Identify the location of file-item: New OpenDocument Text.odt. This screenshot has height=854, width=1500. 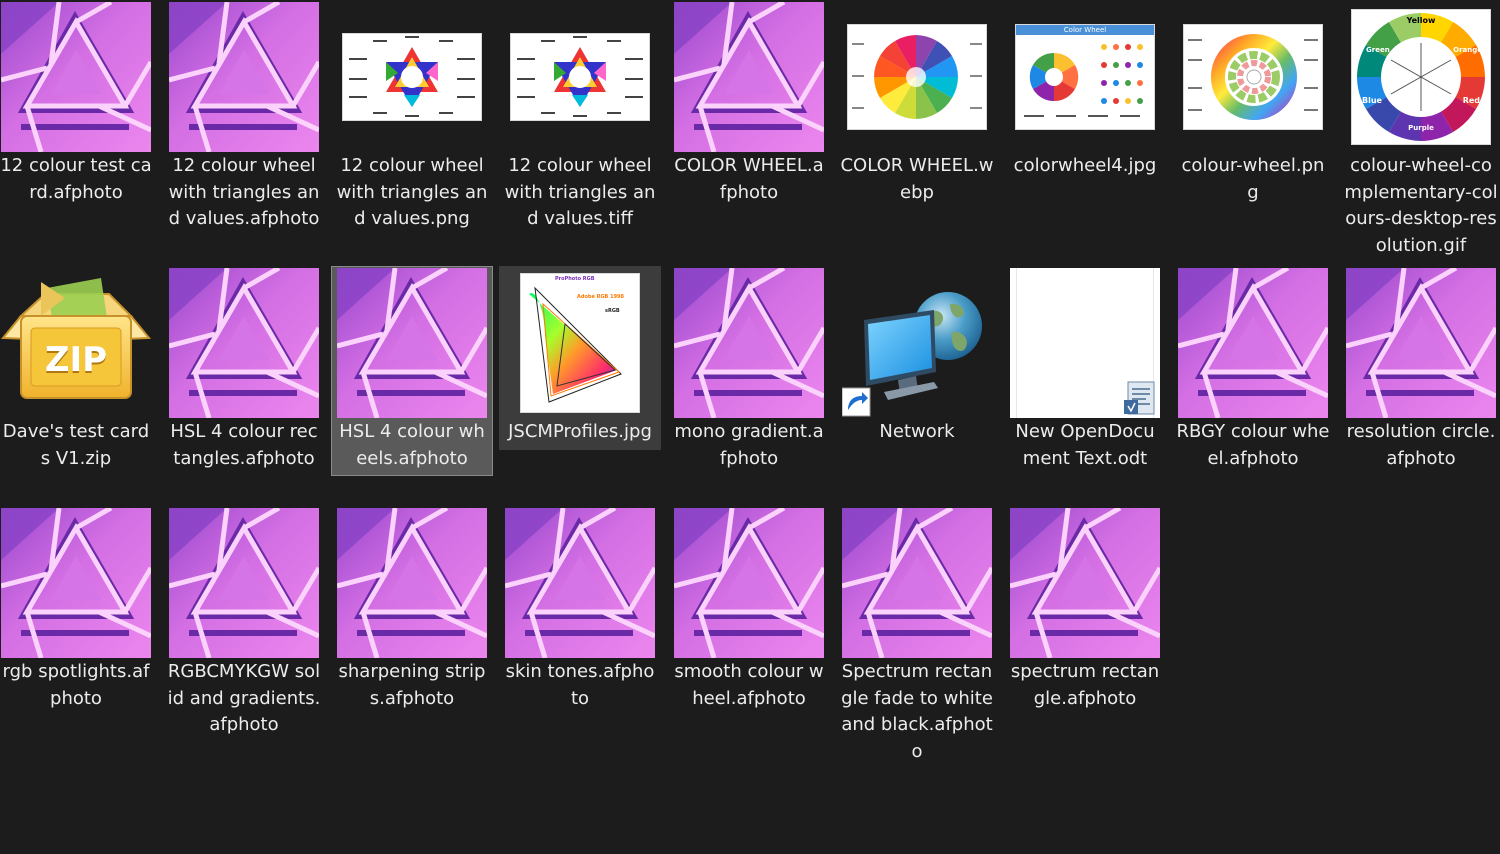
(1085, 371).